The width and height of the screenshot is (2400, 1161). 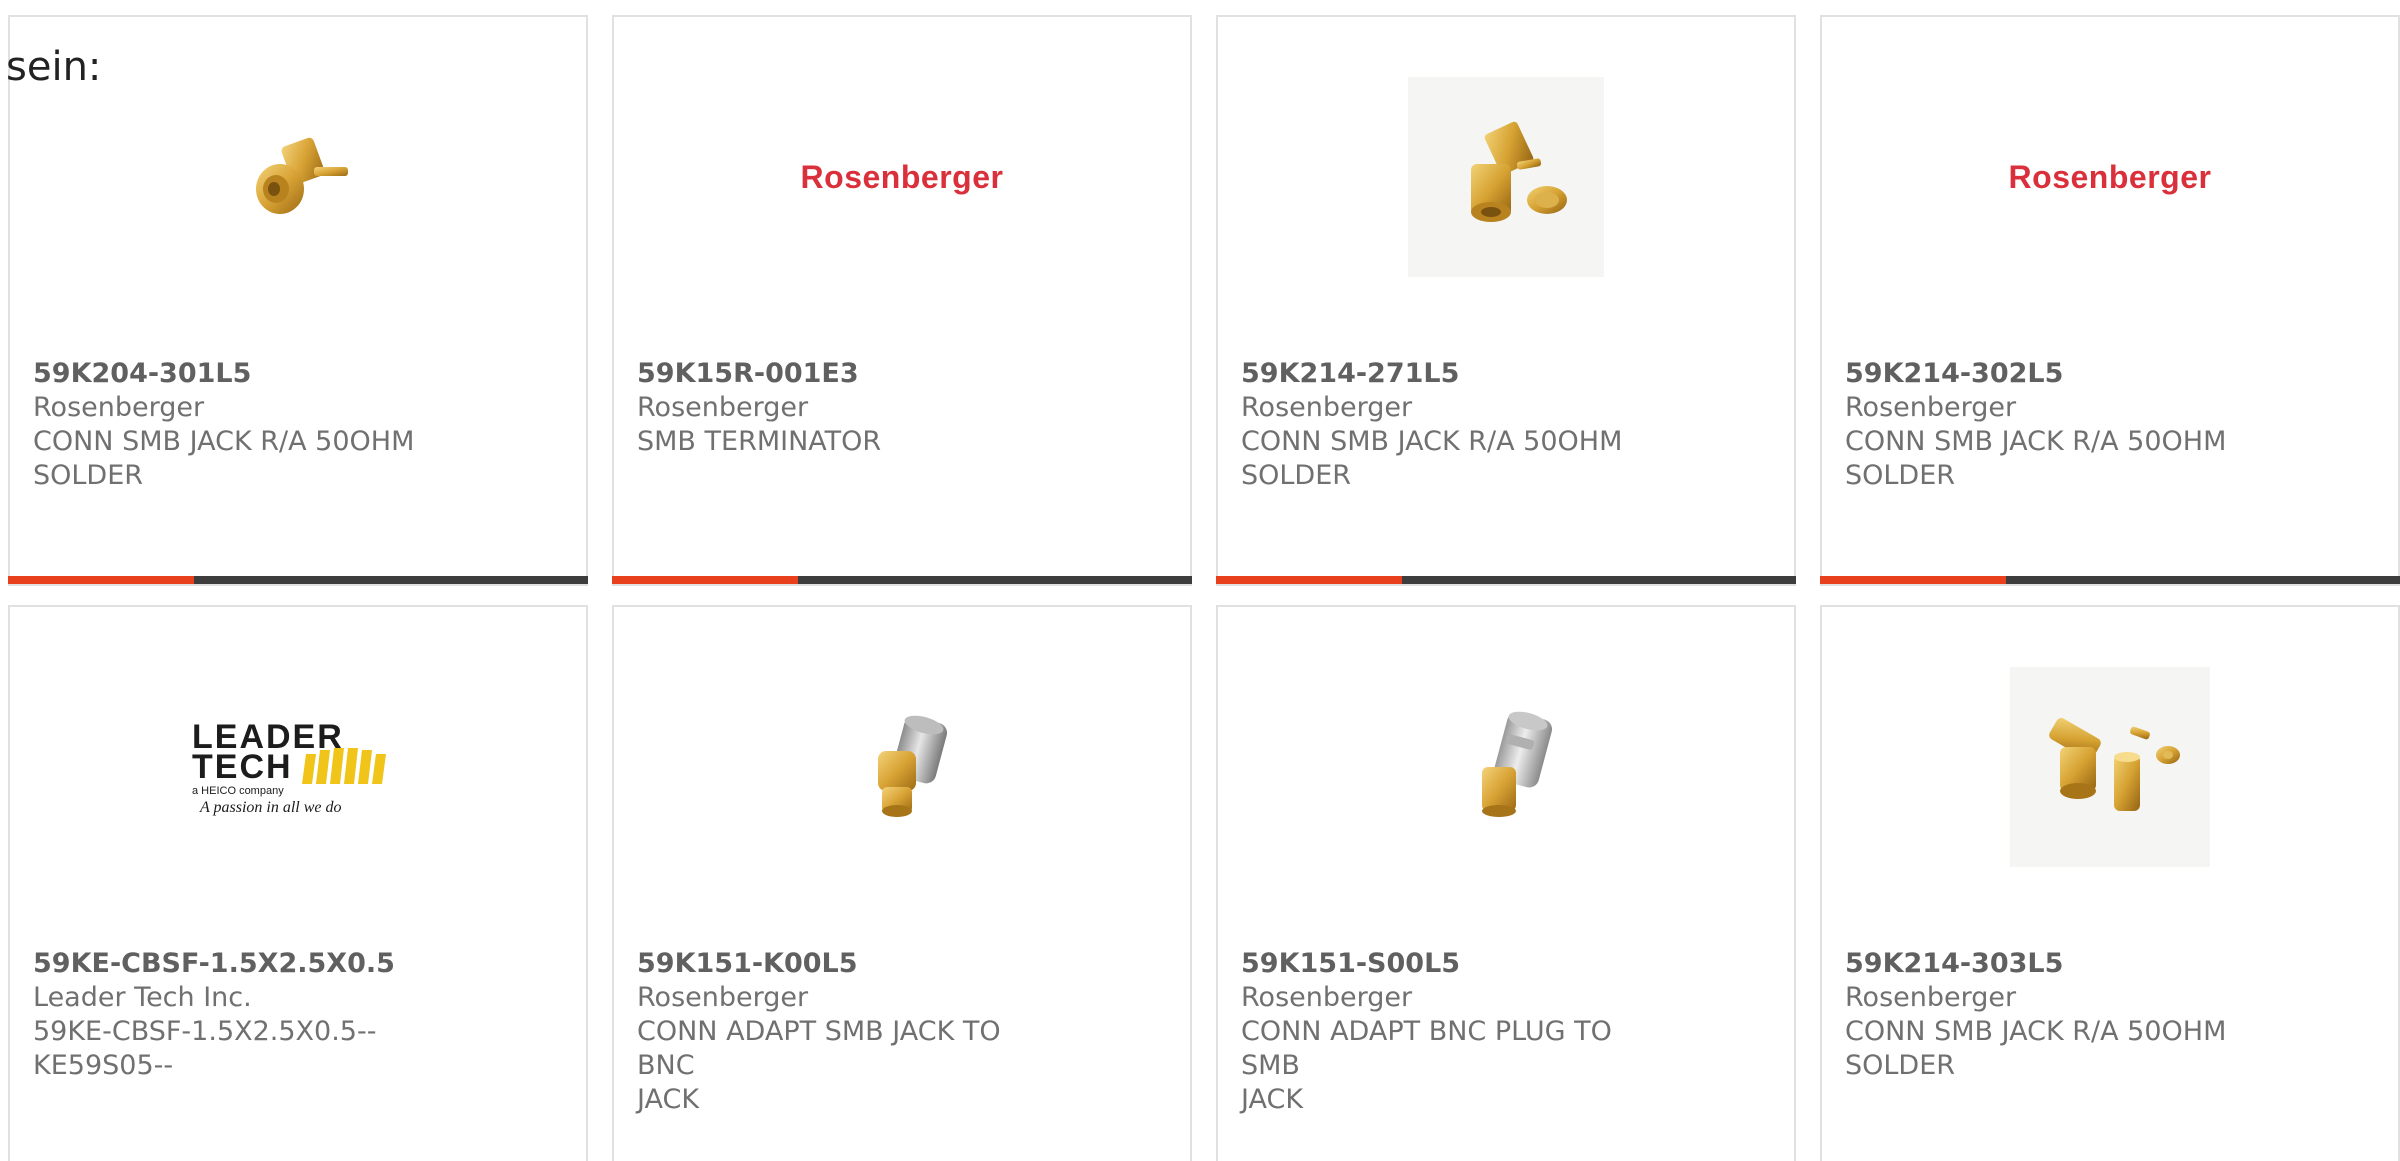 What do you see at coordinates (2114, 764) in the screenshot?
I see `smb-right-angle-crimp-kit-icon` at bounding box center [2114, 764].